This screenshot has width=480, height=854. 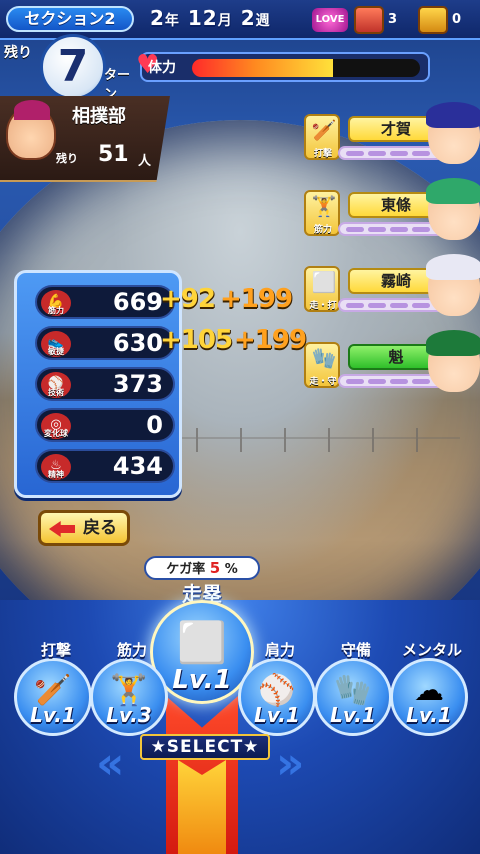 I want to click on red-chest-count: 3, so click(x=393, y=19).